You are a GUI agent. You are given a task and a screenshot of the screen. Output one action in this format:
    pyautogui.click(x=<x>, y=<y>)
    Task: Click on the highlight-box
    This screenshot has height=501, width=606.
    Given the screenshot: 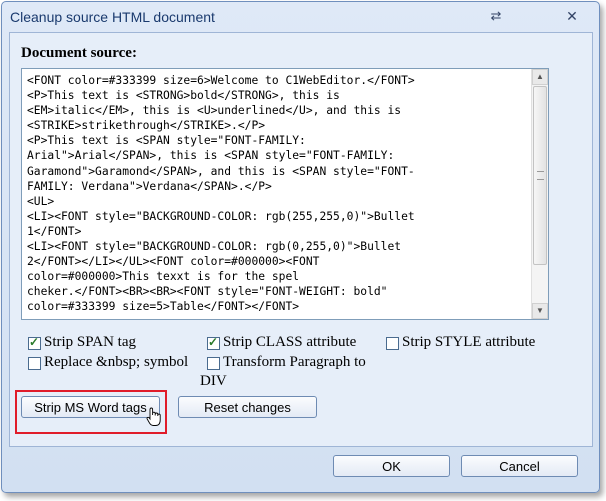 What is the action you would take?
    pyautogui.click(x=91, y=412)
    